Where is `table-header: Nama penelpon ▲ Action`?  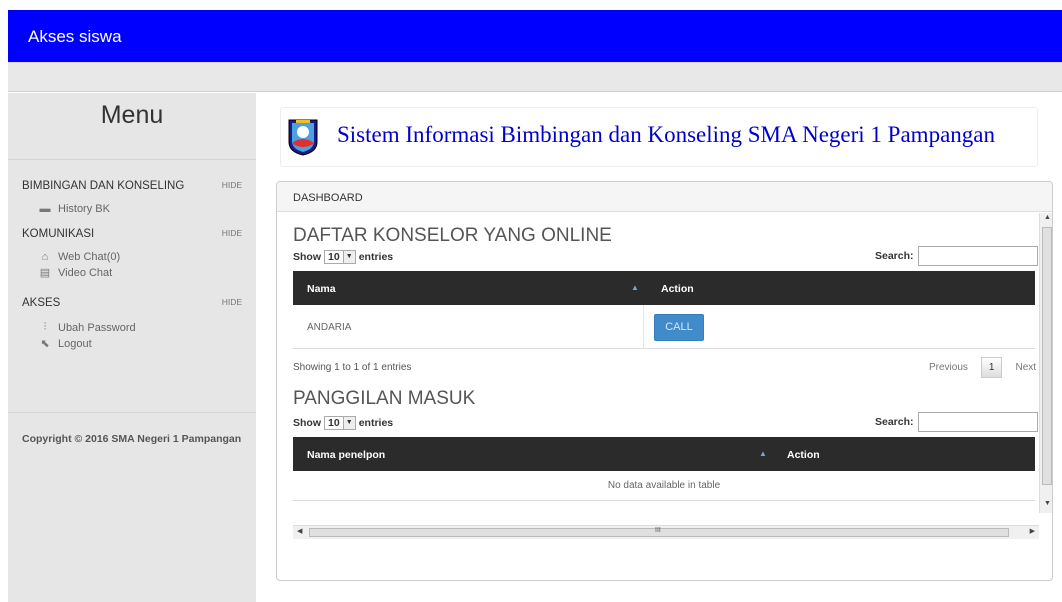
table-header: Nama penelpon ▲ Action is located at coordinates (664, 454).